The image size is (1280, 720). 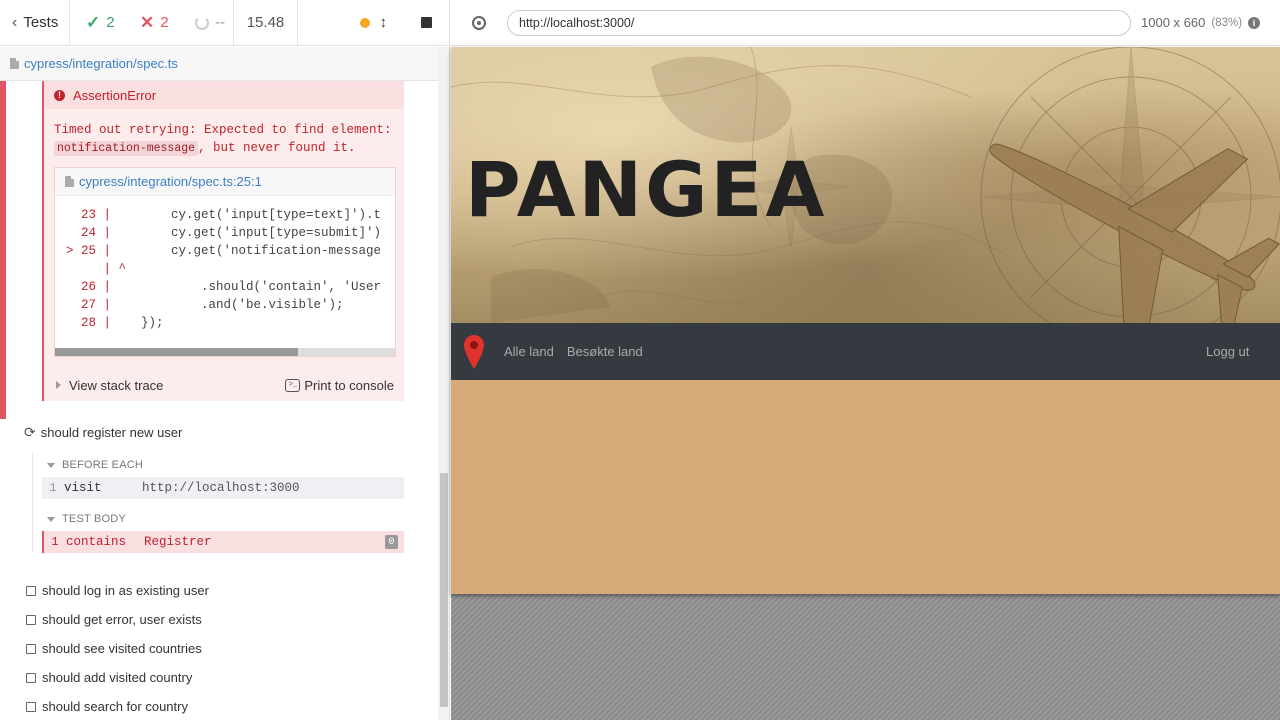 I want to click on code-line-gutter: 26 |, so click(x=95, y=287).